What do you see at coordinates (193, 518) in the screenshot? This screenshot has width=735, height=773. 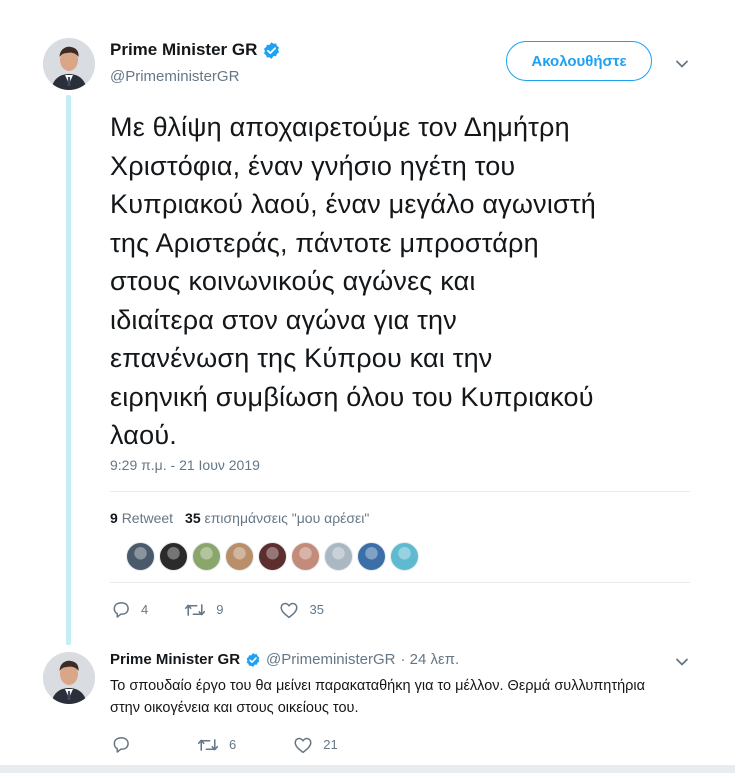 I see `like-stat-count: 35` at bounding box center [193, 518].